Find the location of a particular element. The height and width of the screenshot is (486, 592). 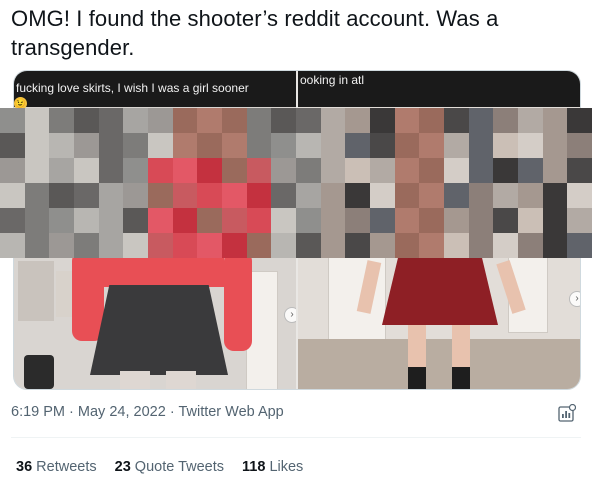

wall-poster is located at coordinates (36, 291).